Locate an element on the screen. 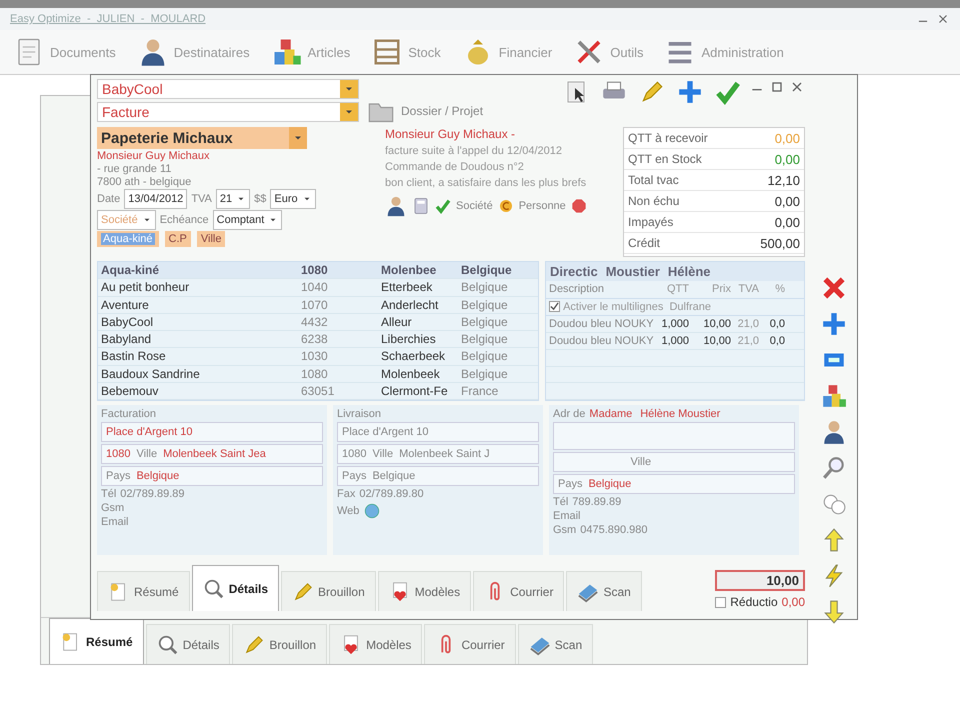 The image size is (960, 720). field-label: Fax is located at coordinates (346, 494).